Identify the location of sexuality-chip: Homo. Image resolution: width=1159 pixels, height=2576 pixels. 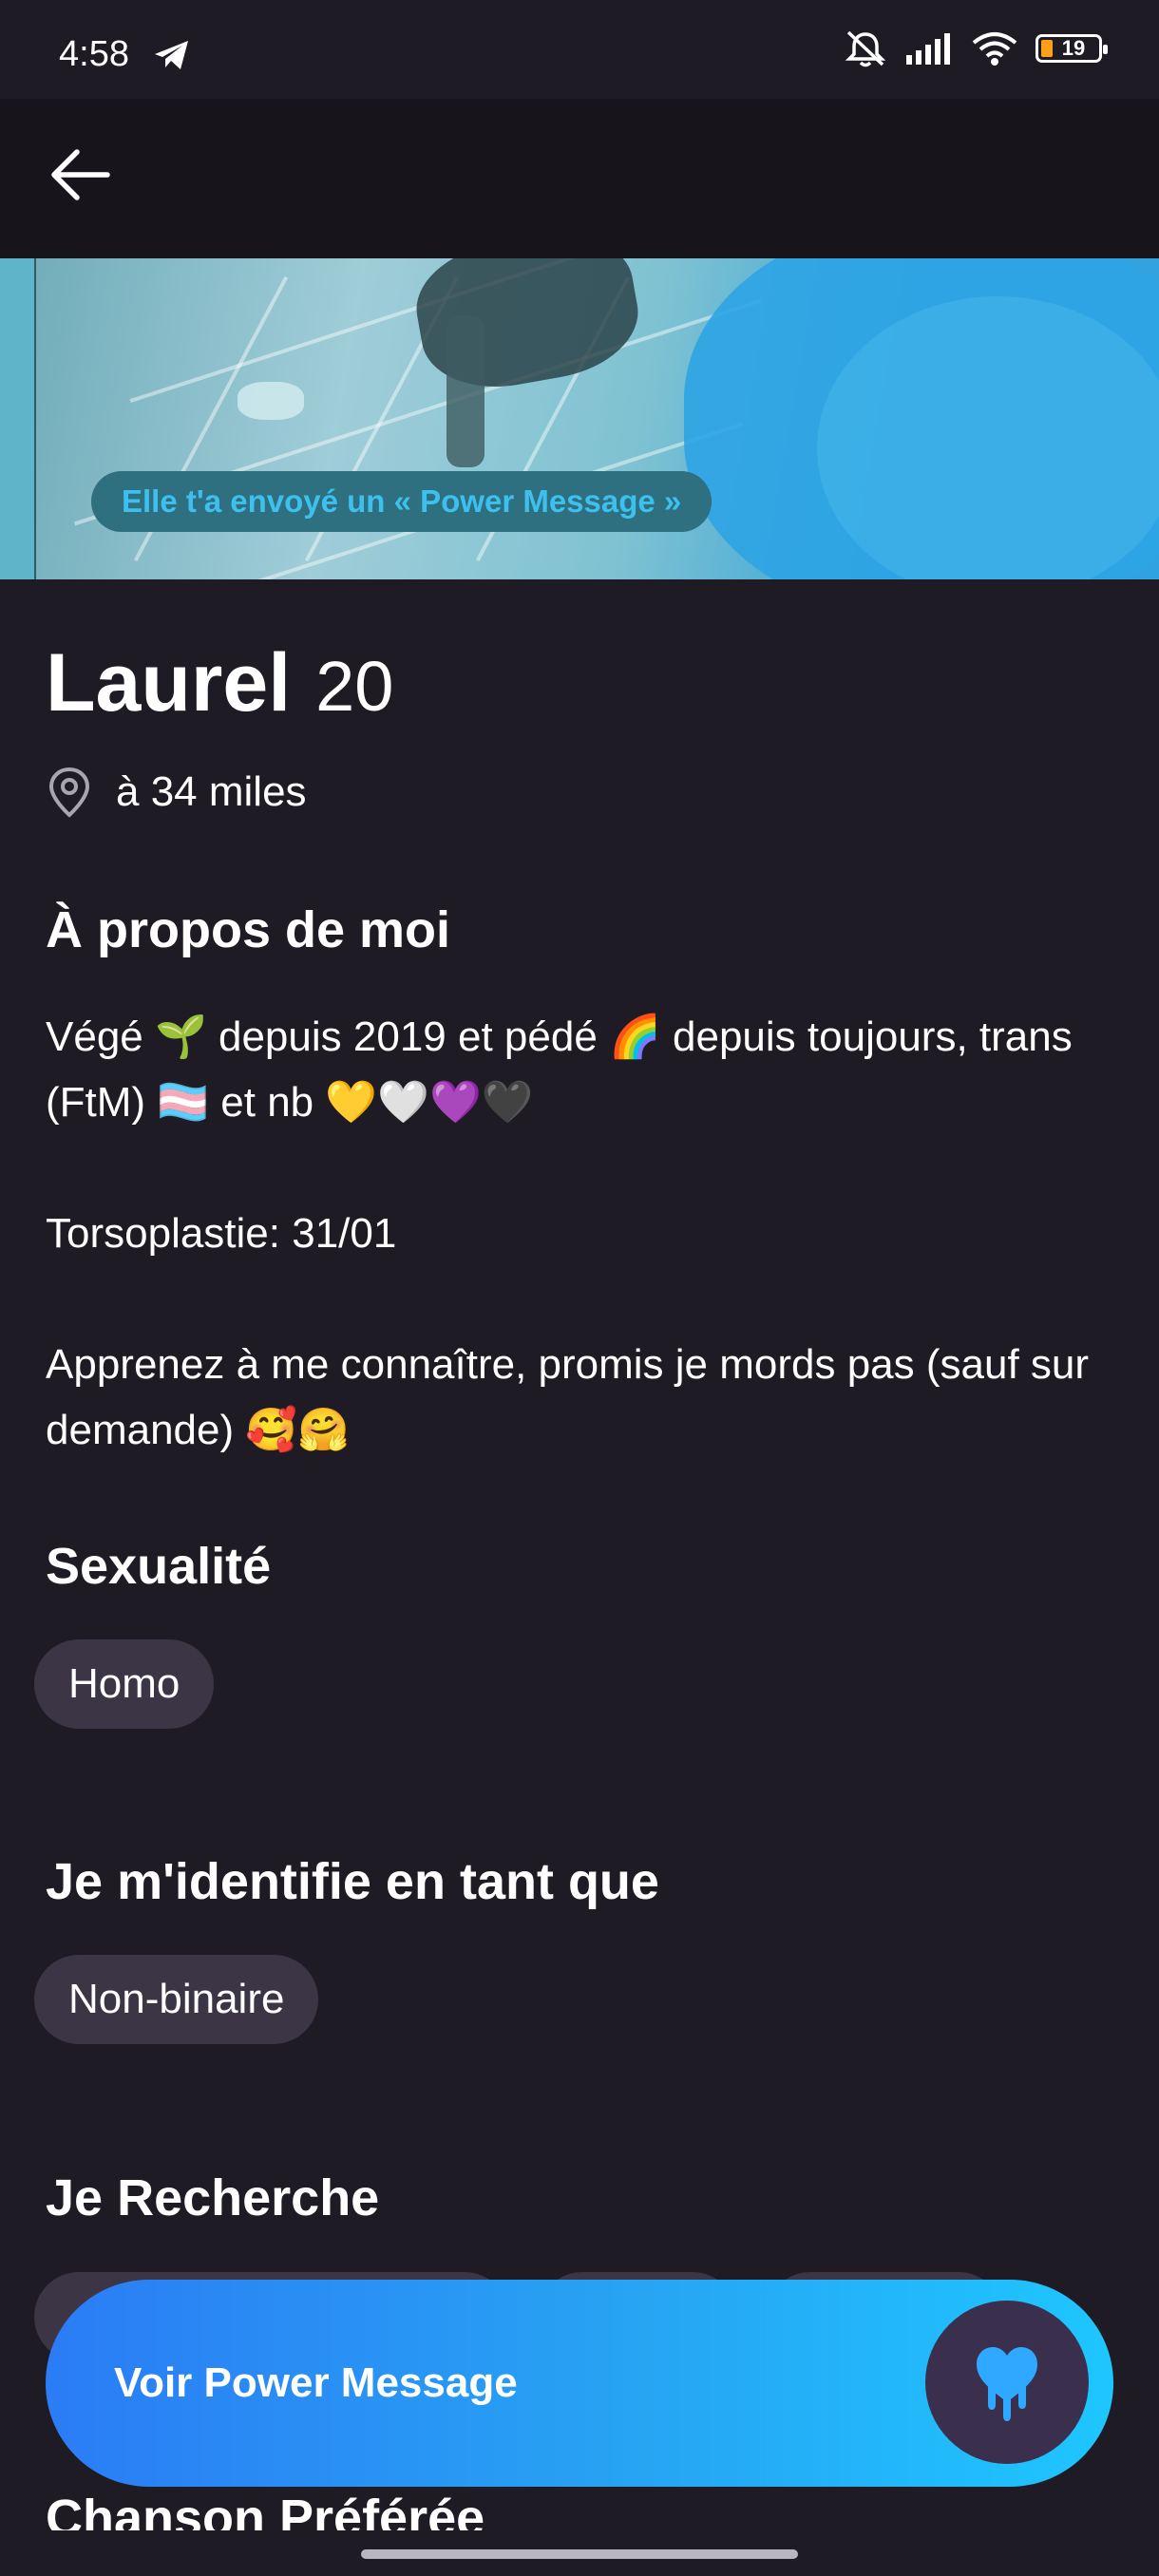
(124, 1684).